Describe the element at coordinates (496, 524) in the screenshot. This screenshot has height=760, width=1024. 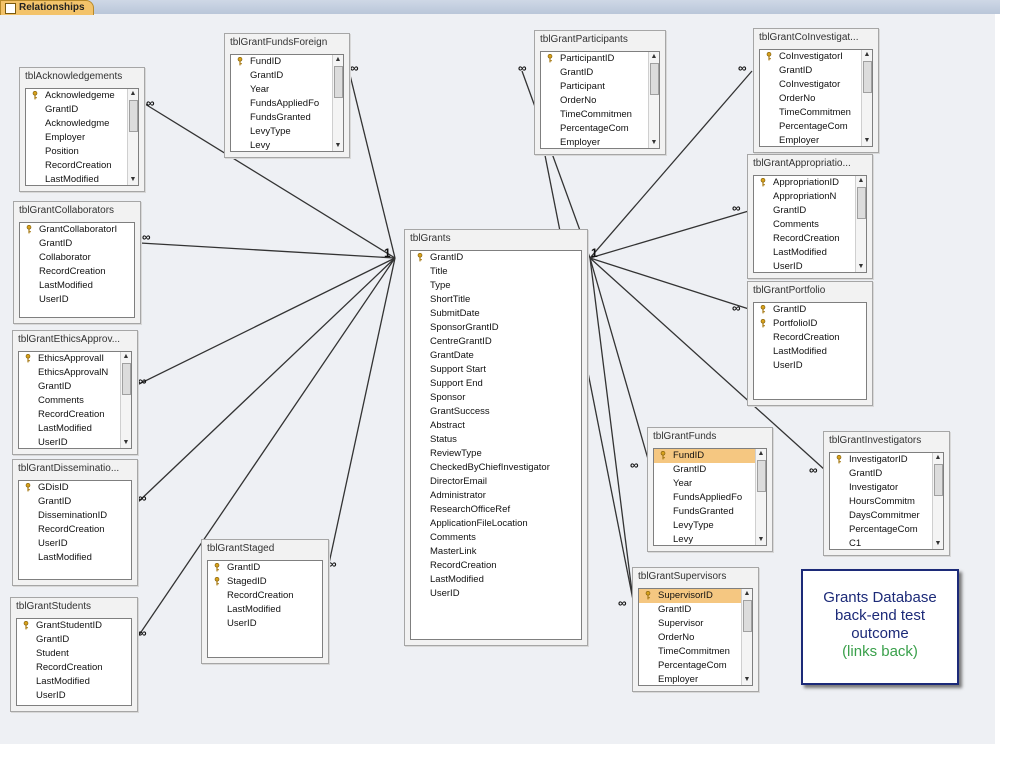
I see `field-row: ApplicationFileLocation` at that location.